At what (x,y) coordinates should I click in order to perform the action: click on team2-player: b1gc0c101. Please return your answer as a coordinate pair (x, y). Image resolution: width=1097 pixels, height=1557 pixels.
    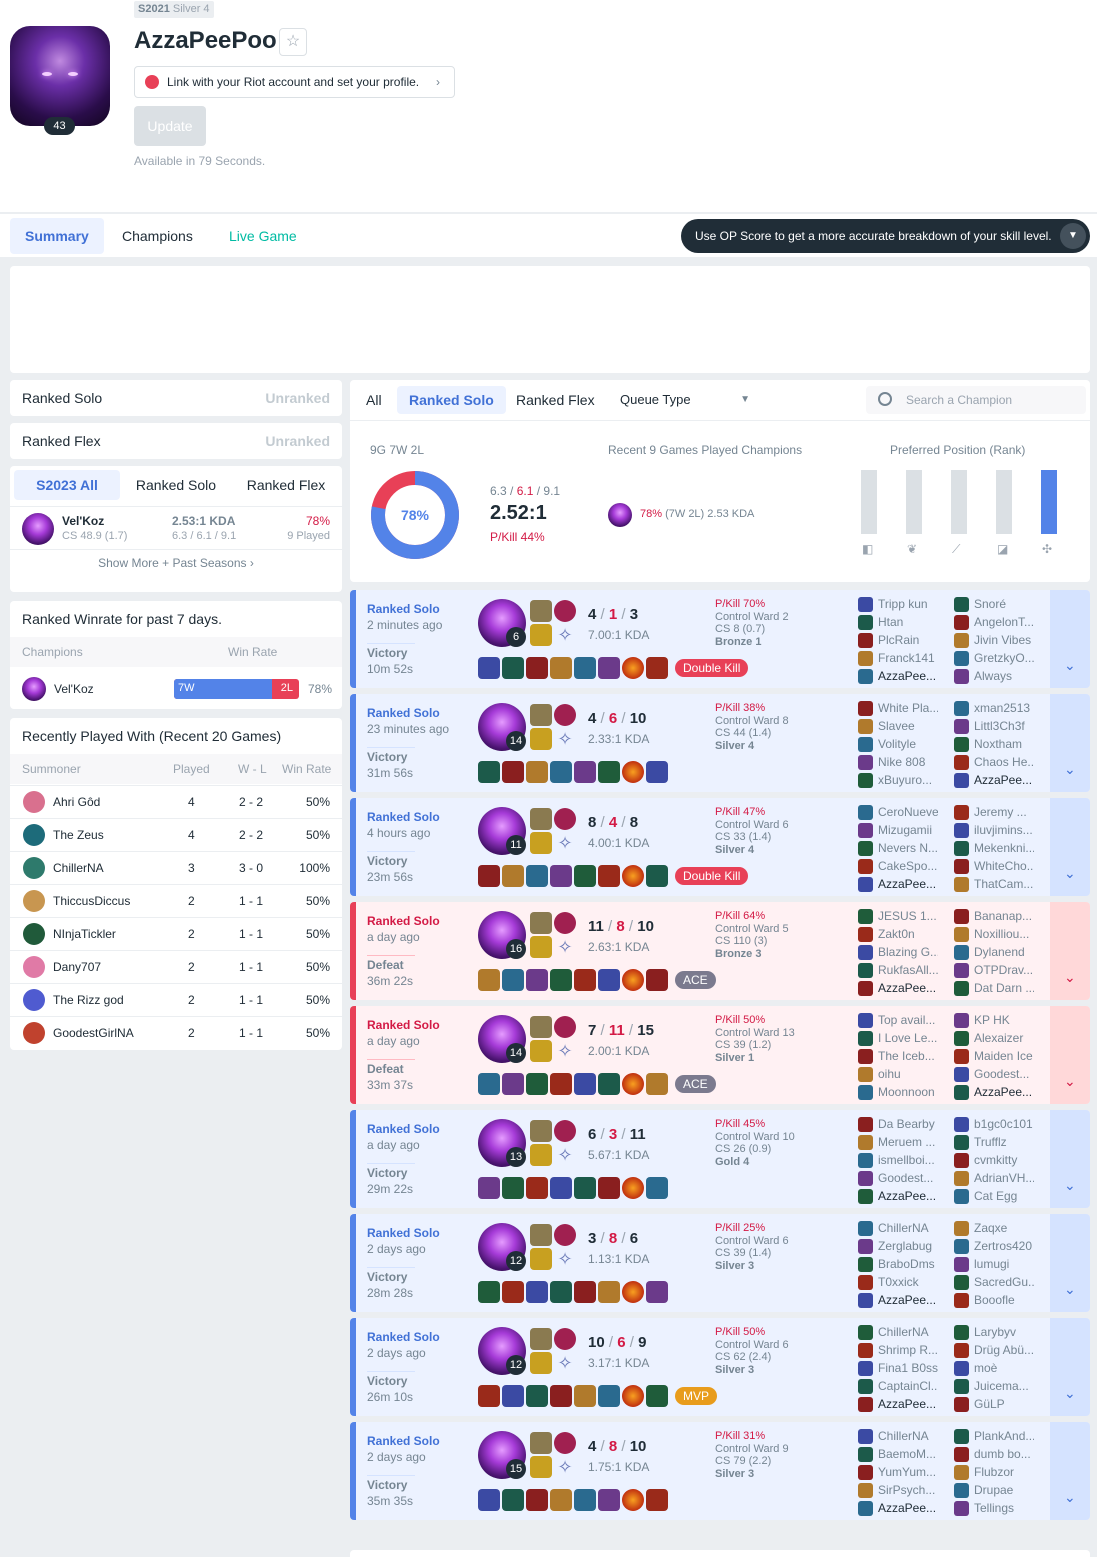
    Looking at the image, I should click on (994, 1124).